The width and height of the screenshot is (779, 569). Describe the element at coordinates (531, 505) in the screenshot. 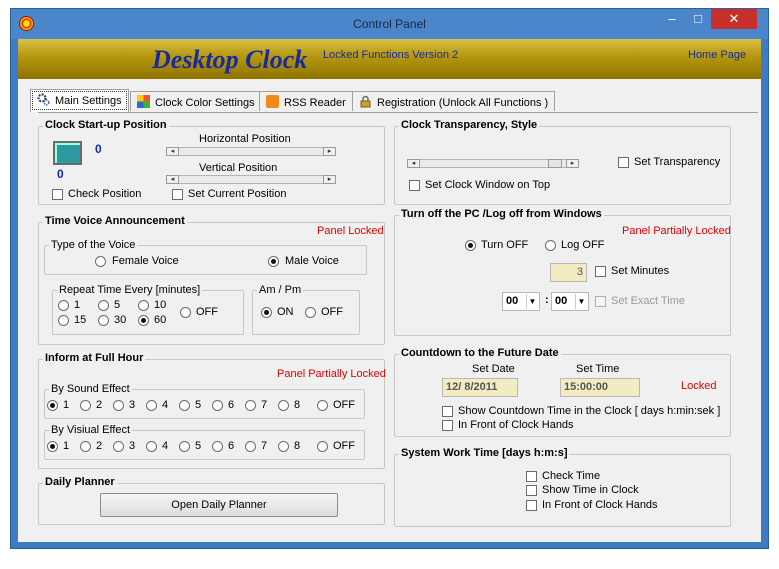

I see `work-front-checkbox` at that location.